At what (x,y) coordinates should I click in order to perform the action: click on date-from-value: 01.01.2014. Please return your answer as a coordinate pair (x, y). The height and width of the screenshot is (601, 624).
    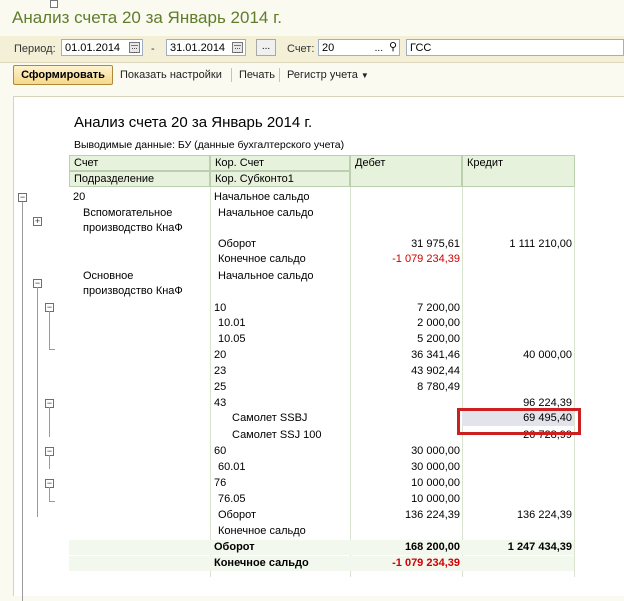
    Looking at the image, I should click on (93, 48).